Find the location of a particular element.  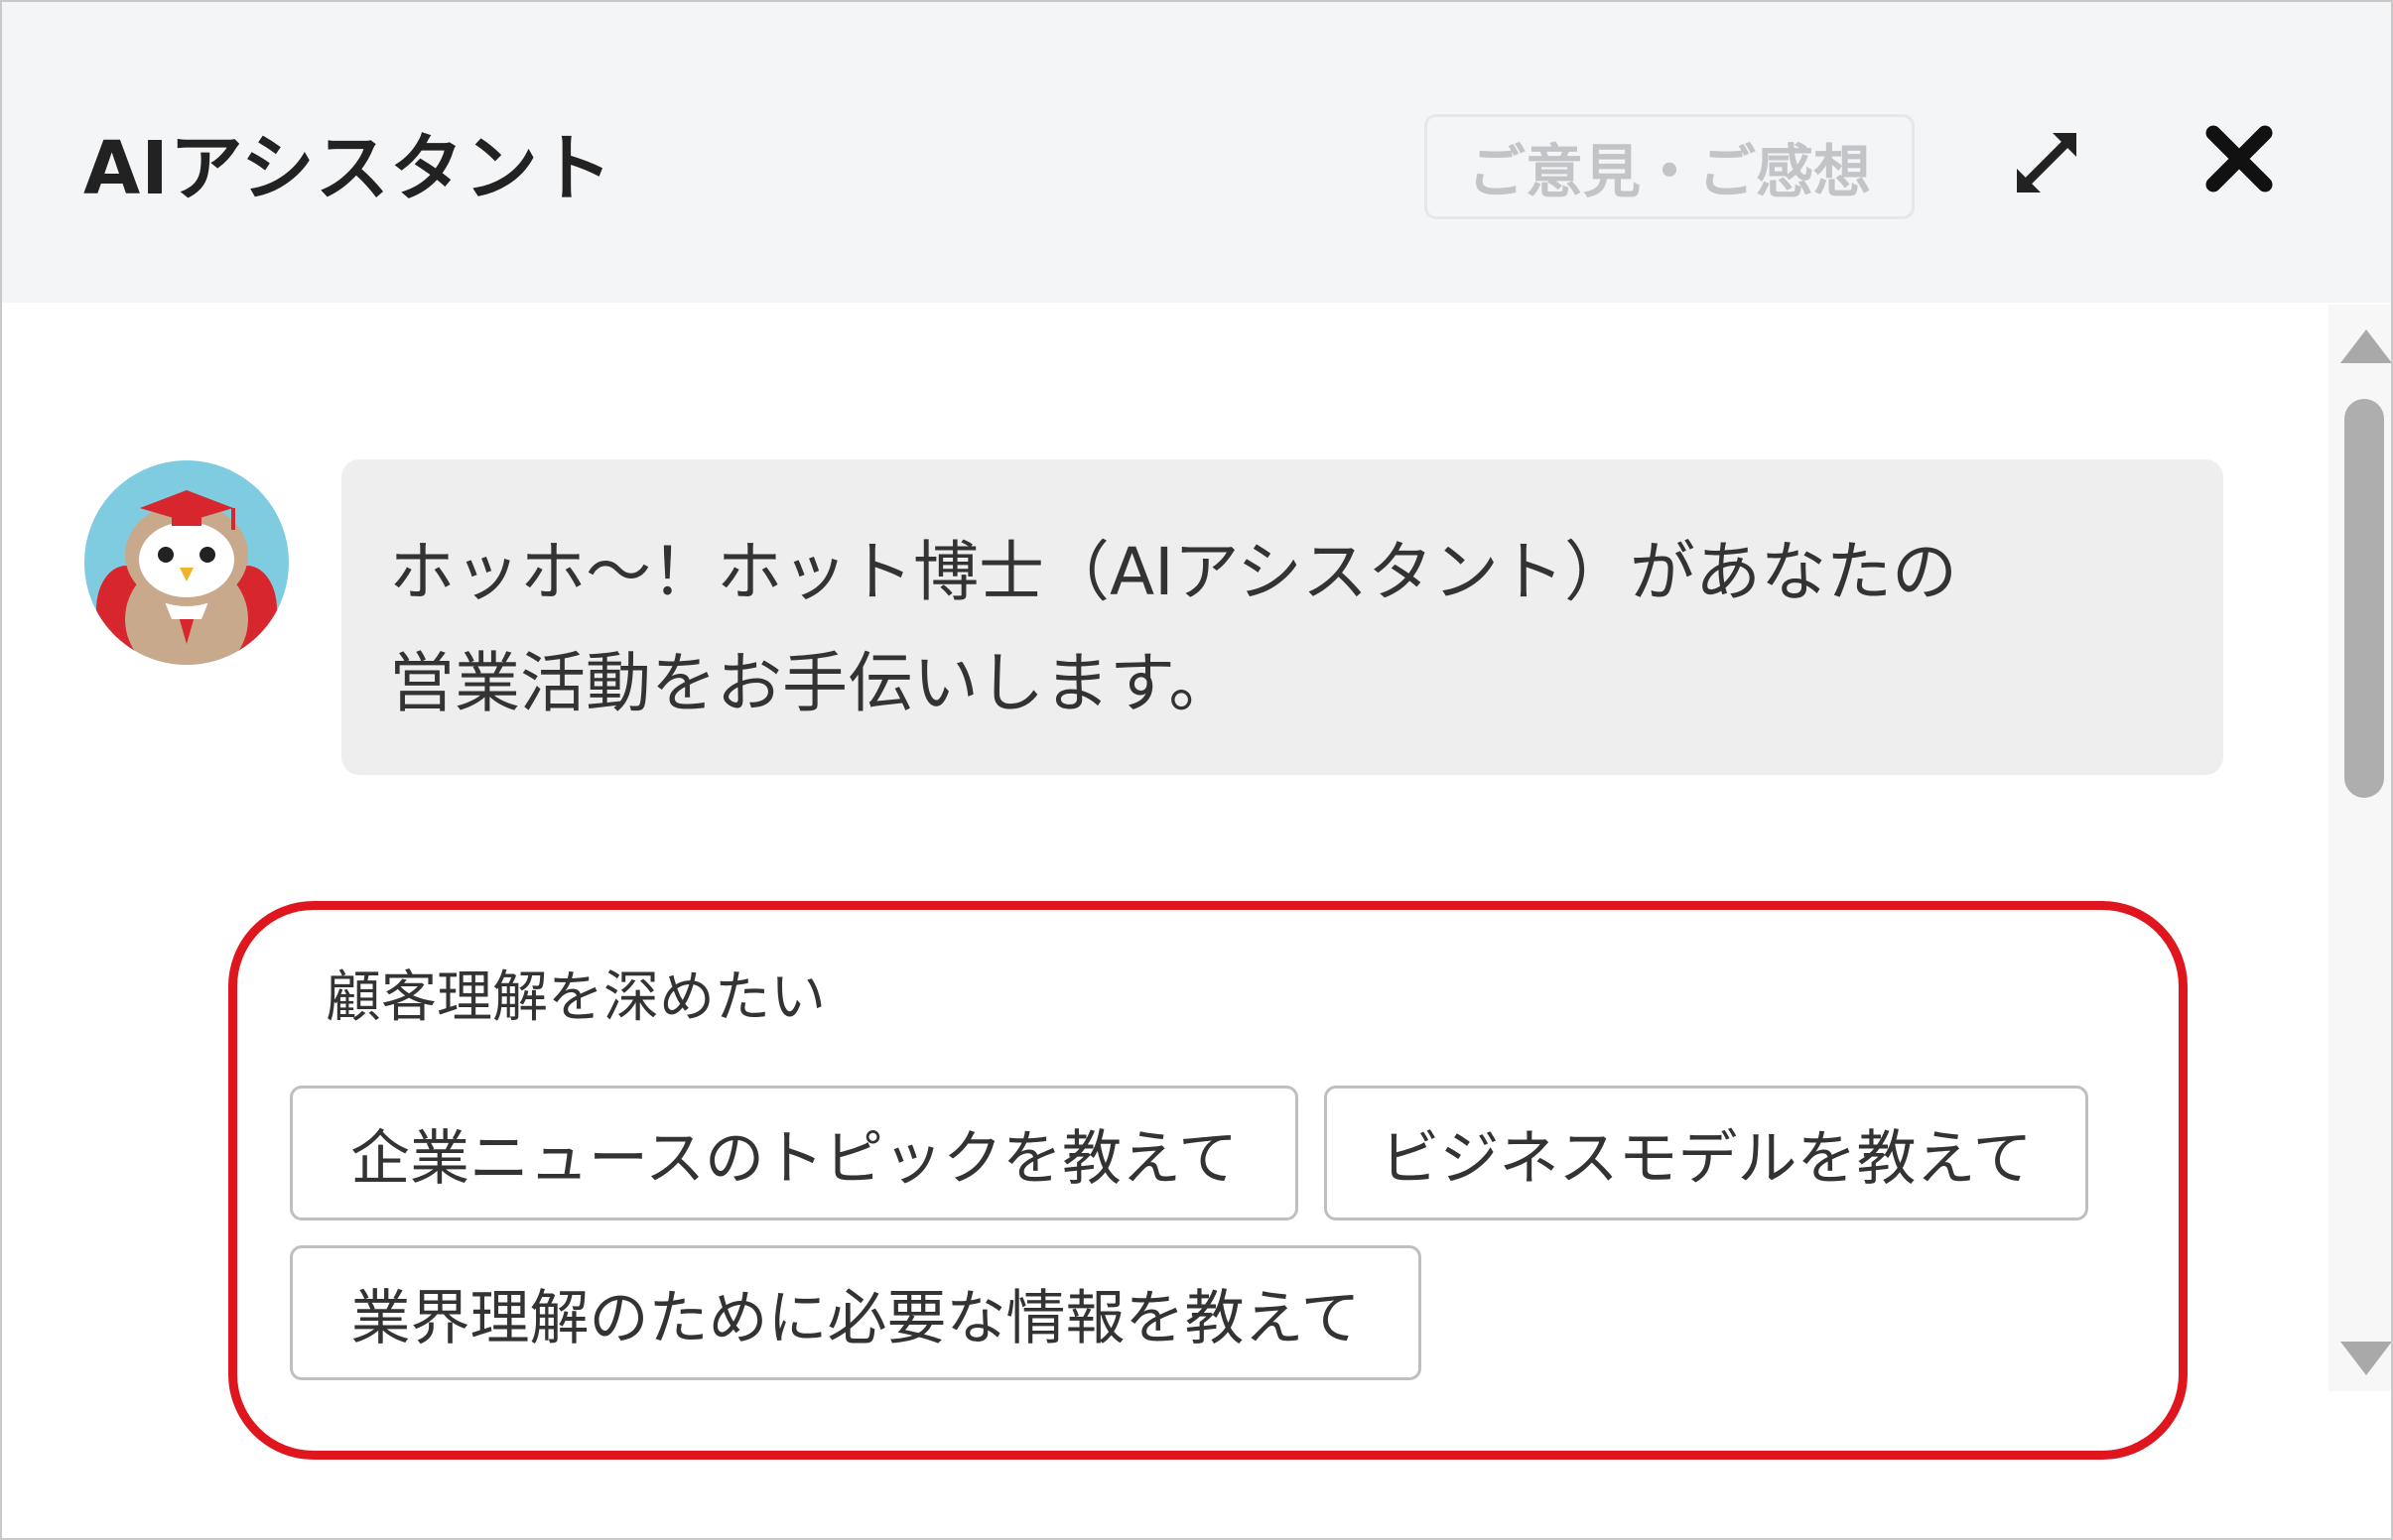

message-line: ホッホ～！ホット博士（AIアシスタント）があなたの is located at coordinates (1173, 572).